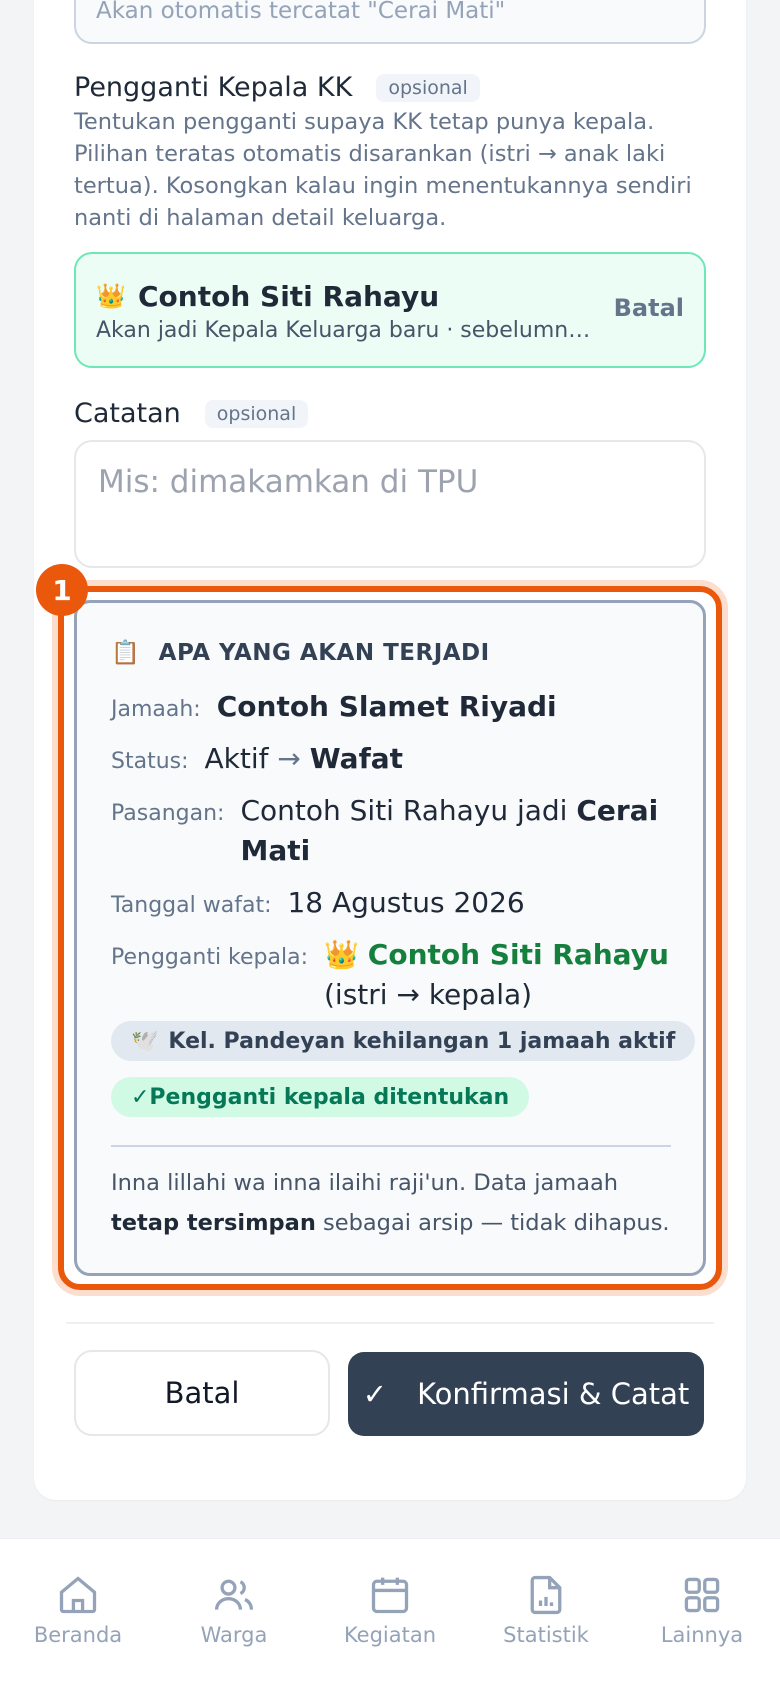 The image size is (780, 1688). Describe the element at coordinates (301, 12) in the screenshot. I see `status-field-placeholder: Akan otomatis tercatat "Cerai Mati"` at that location.